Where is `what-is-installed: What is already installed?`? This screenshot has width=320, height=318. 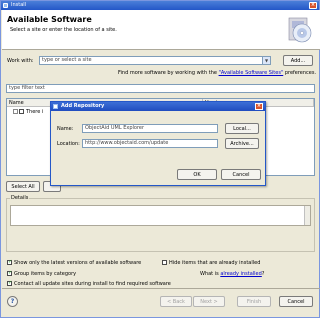
what-is-installed: What is already installed? is located at coordinates (232, 274).